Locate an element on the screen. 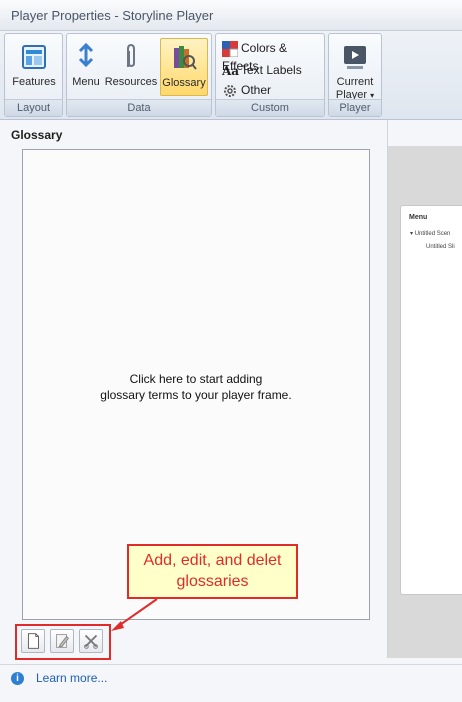 This screenshot has width=462, height=702. empty-message-line1: Click here to start adding is located at coordinates (196, 379).